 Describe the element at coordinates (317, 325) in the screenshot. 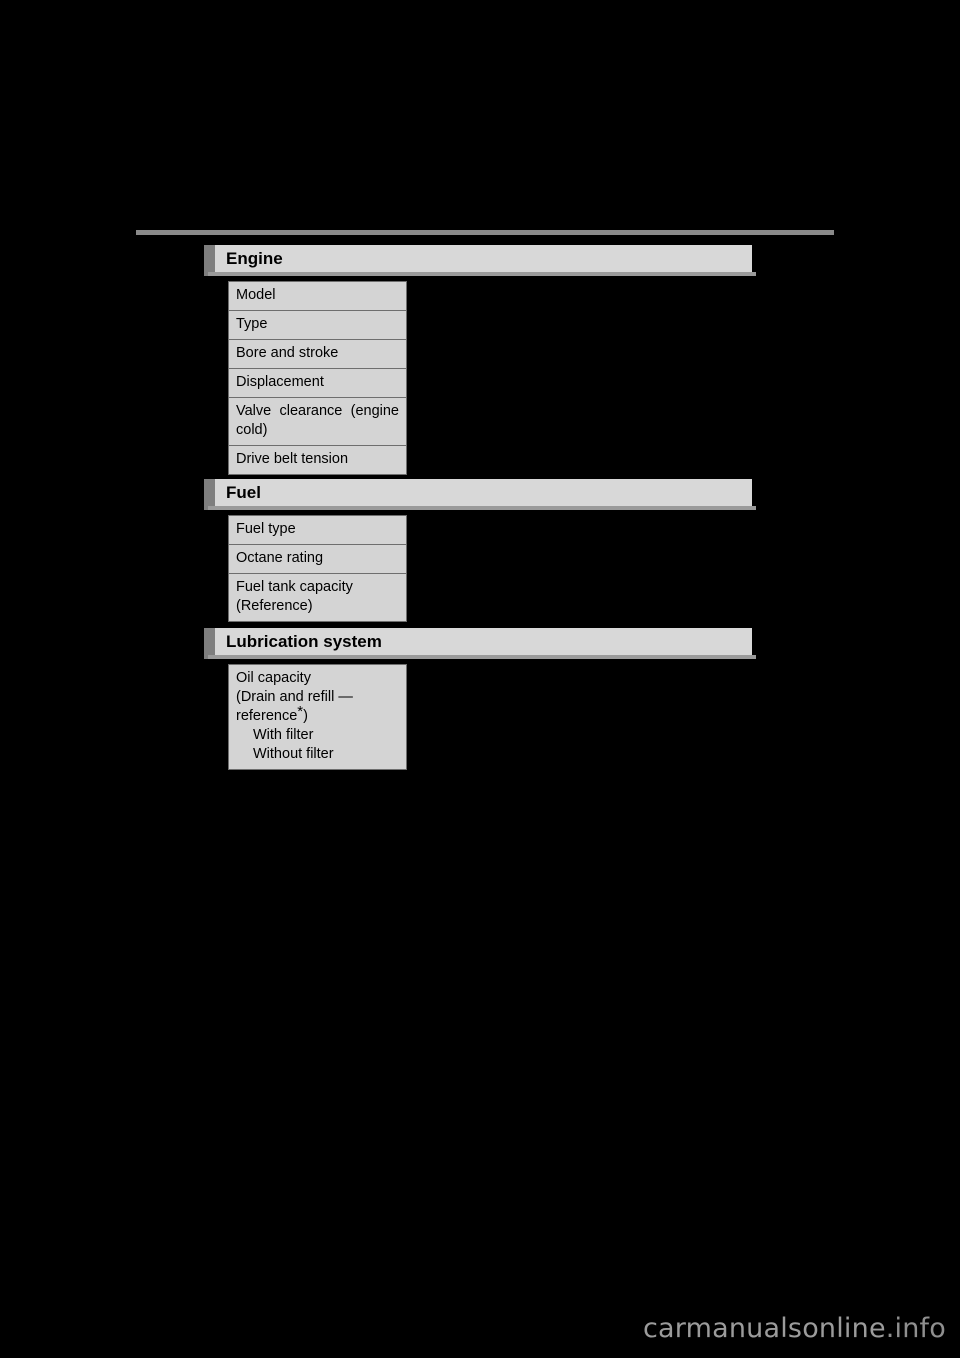

I see `table-row: Type` at that location.